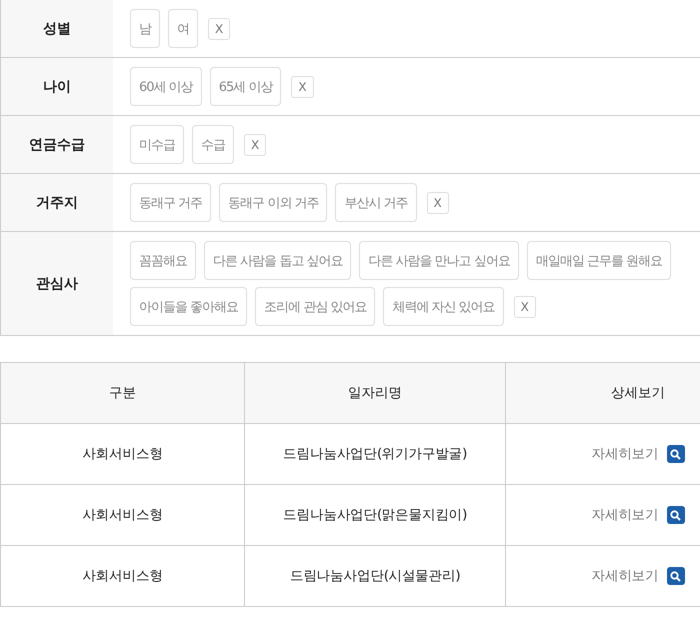 The width and height of the screenshot is (700, 618). I want to click on option-chip: 매일매일 근무를 원해요, so click(599, 260).